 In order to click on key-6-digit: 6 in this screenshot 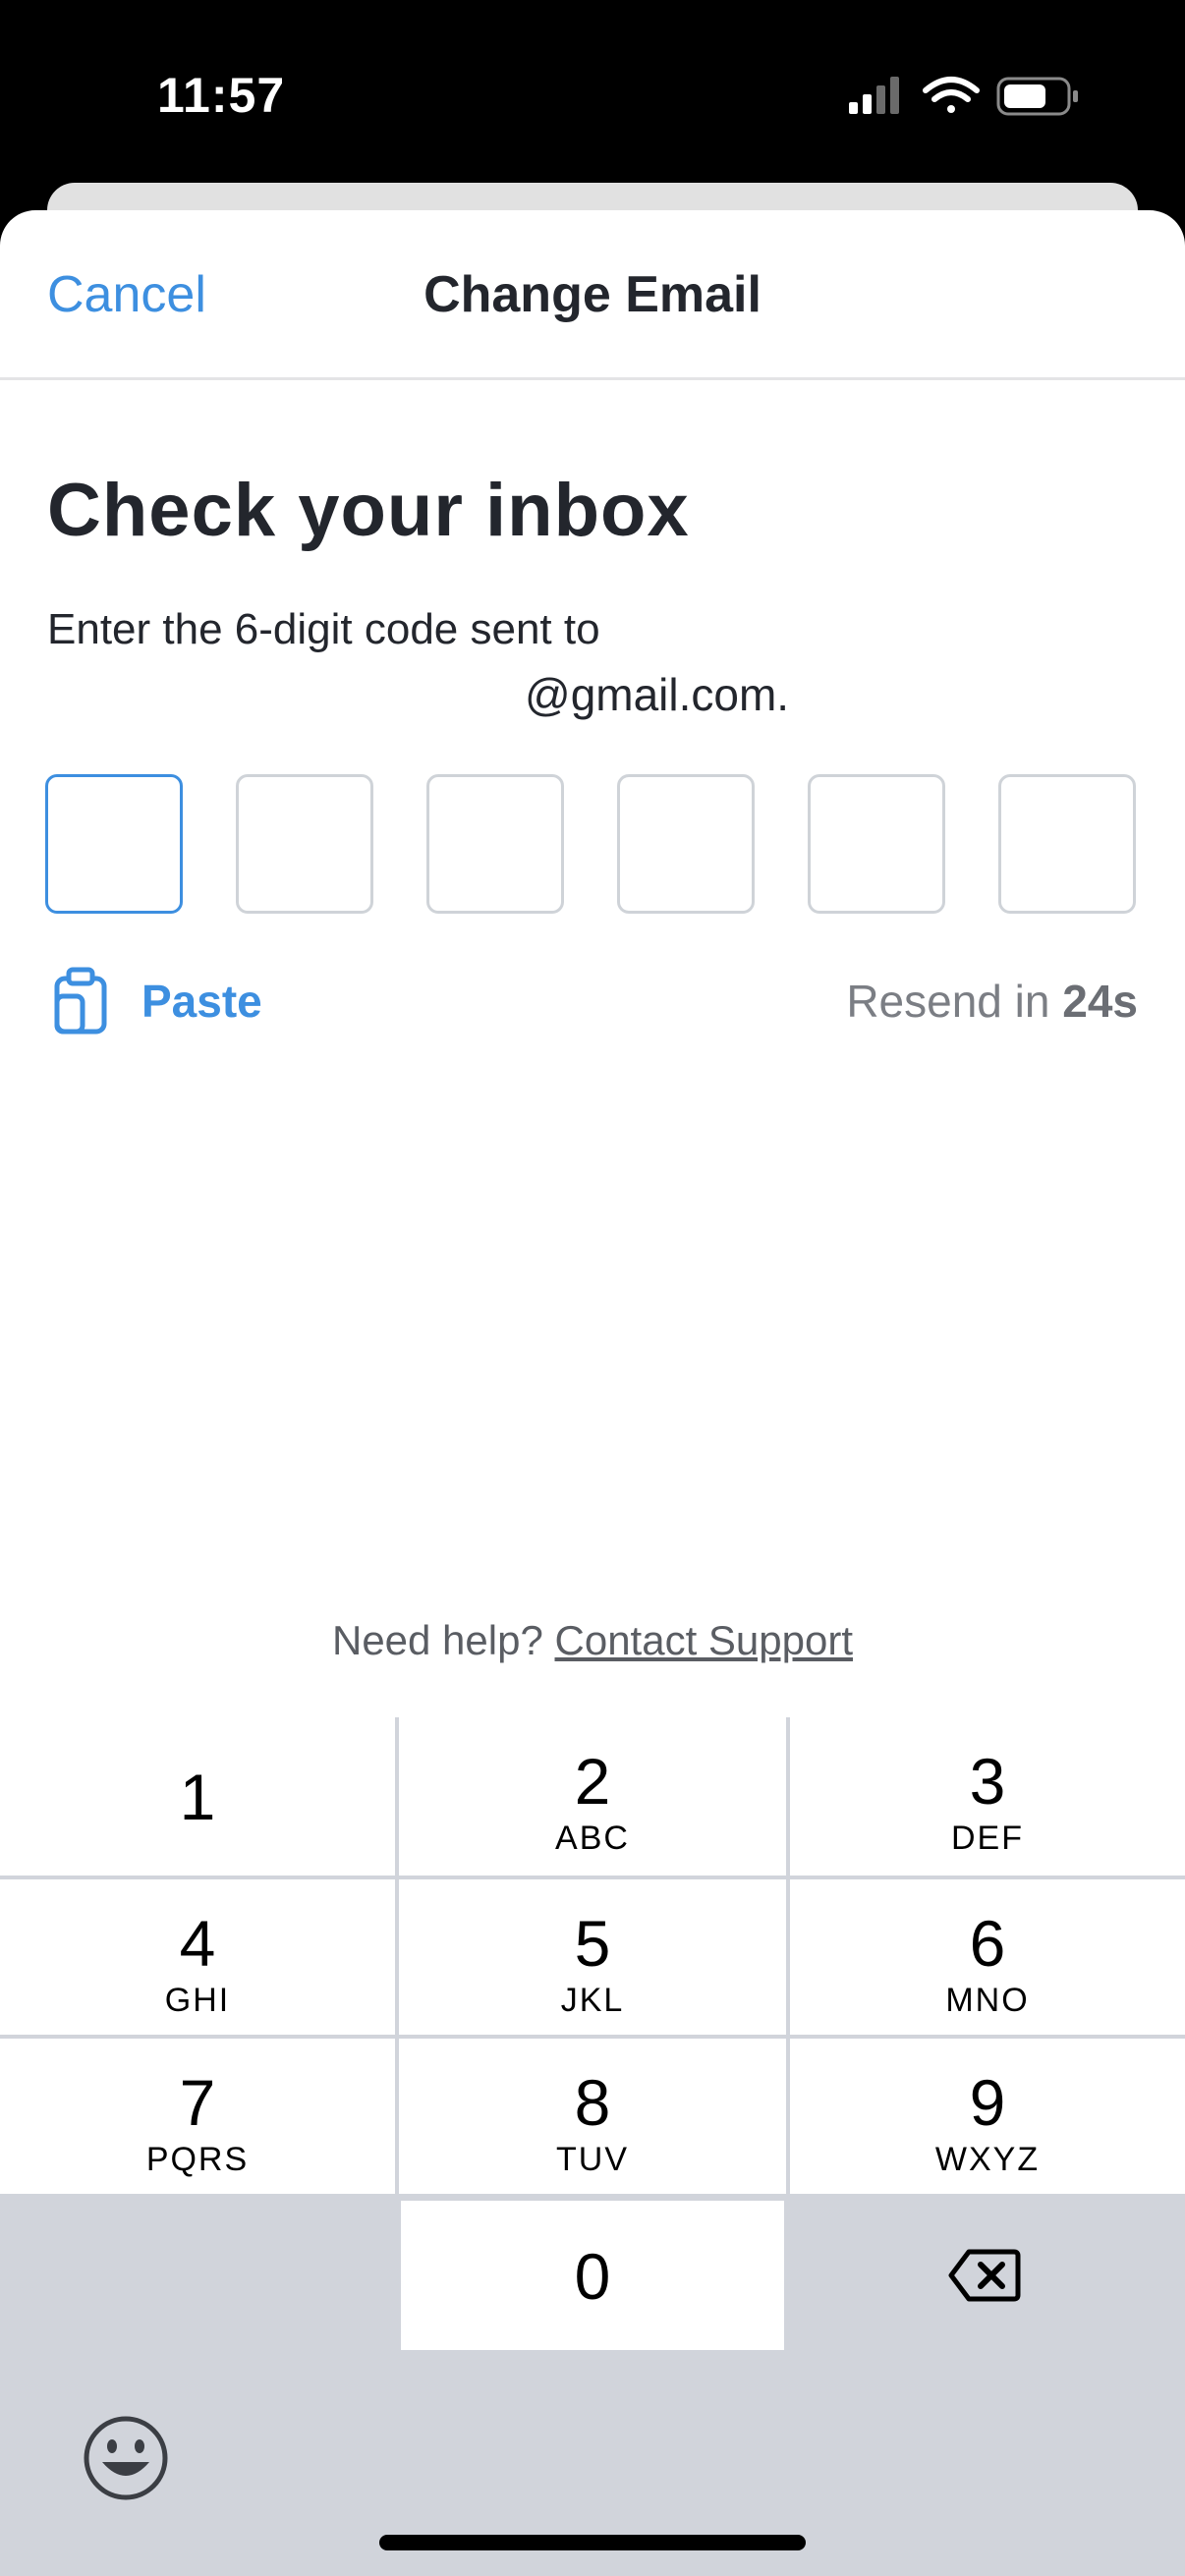, I will do `click(988, 1943)`.